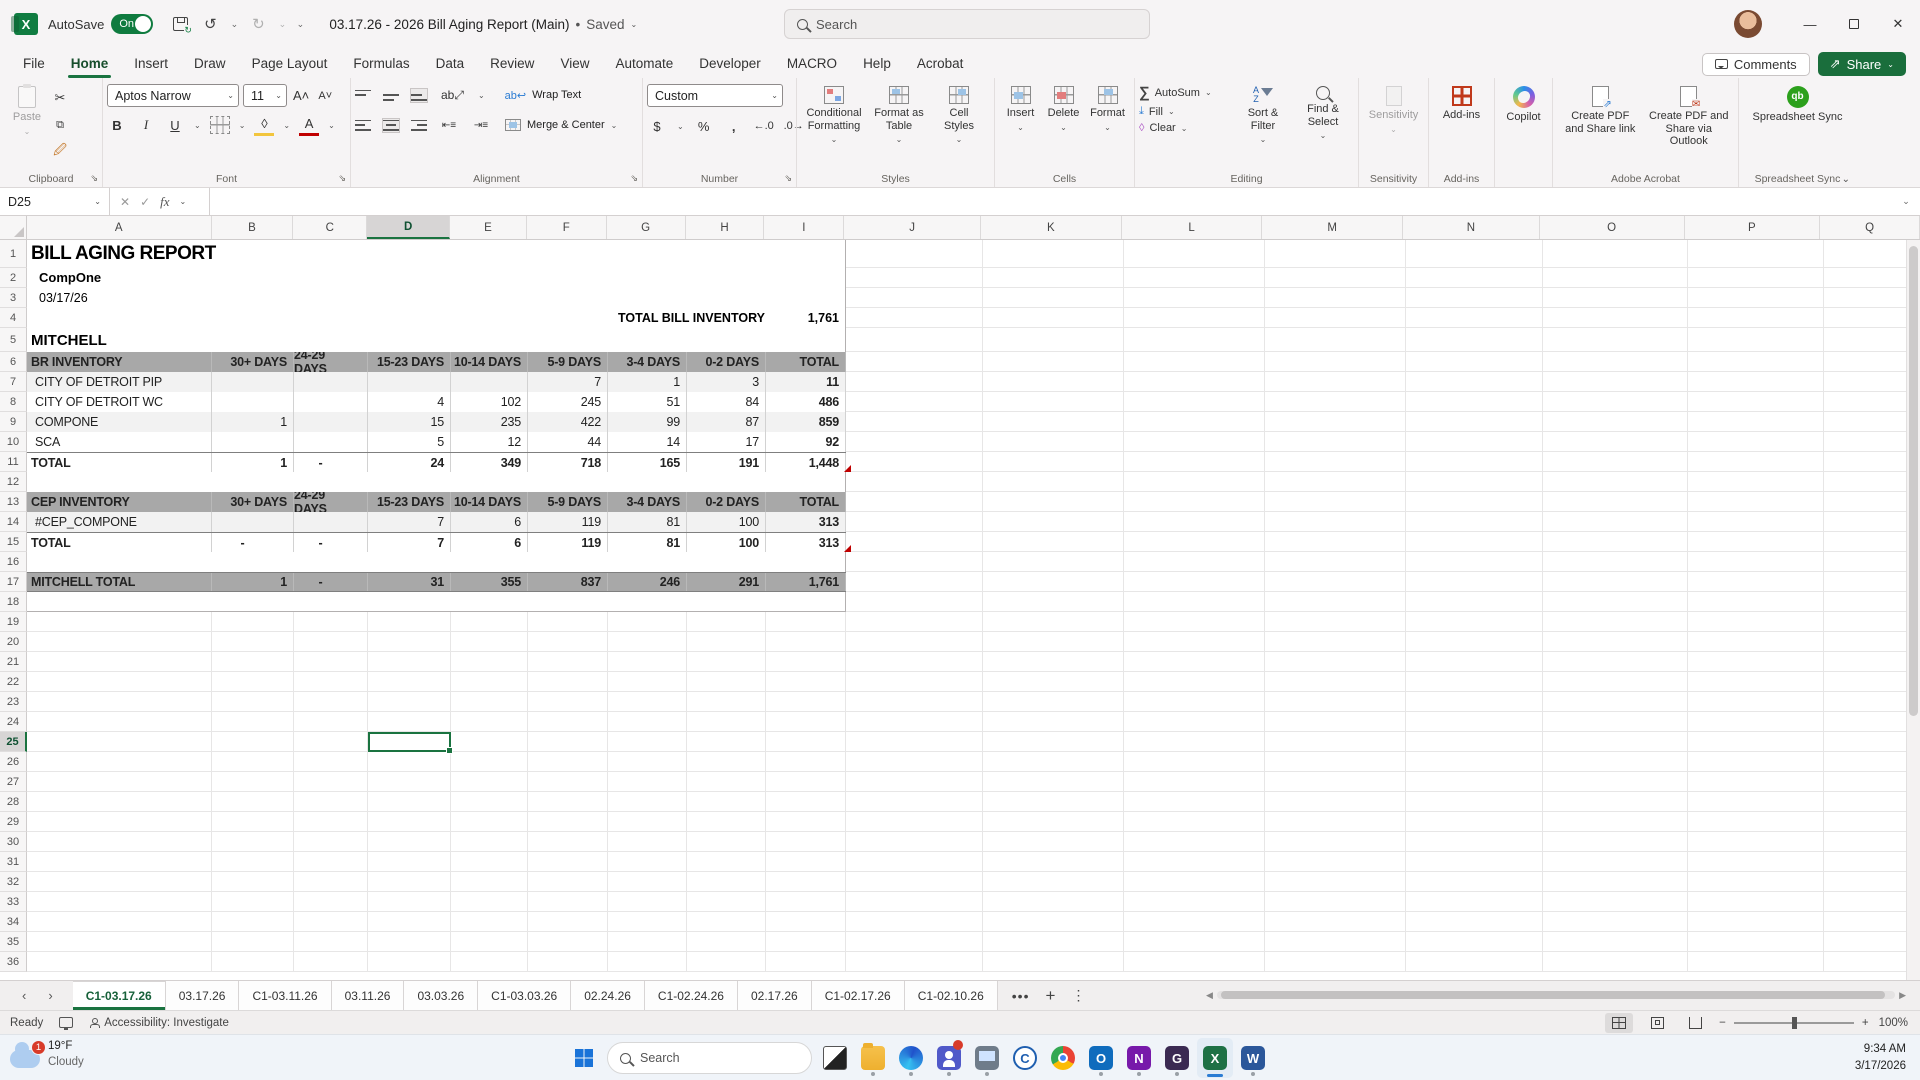 The width and height of the screenshot is (1920, 1080). What do you see at coordinates (66, 1023) in the screenshot?
I see `macro-record-icon` at bounding box center [66, 1023].